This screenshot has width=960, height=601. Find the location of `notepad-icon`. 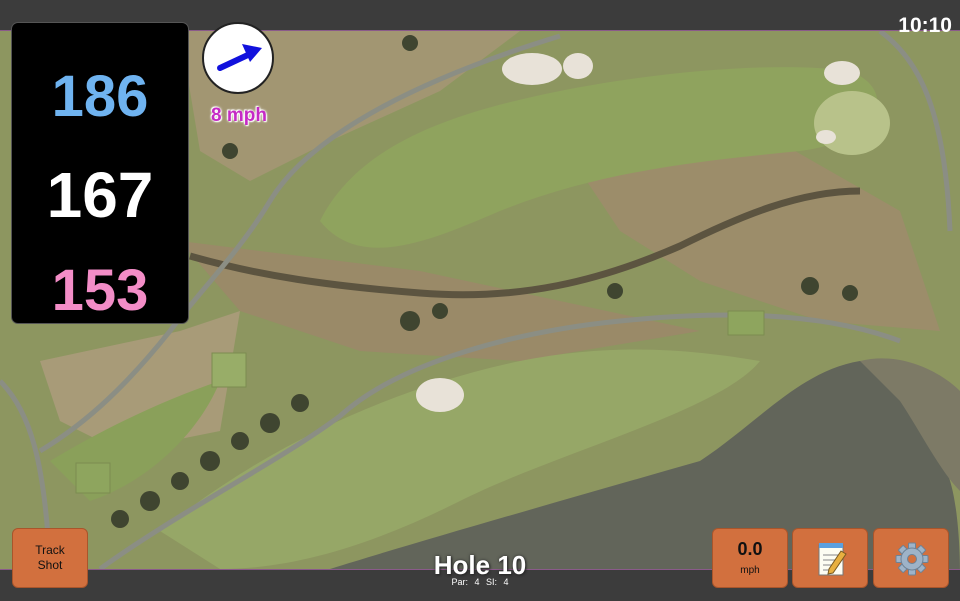

notepad-icon is located at coordinates (832, 559).